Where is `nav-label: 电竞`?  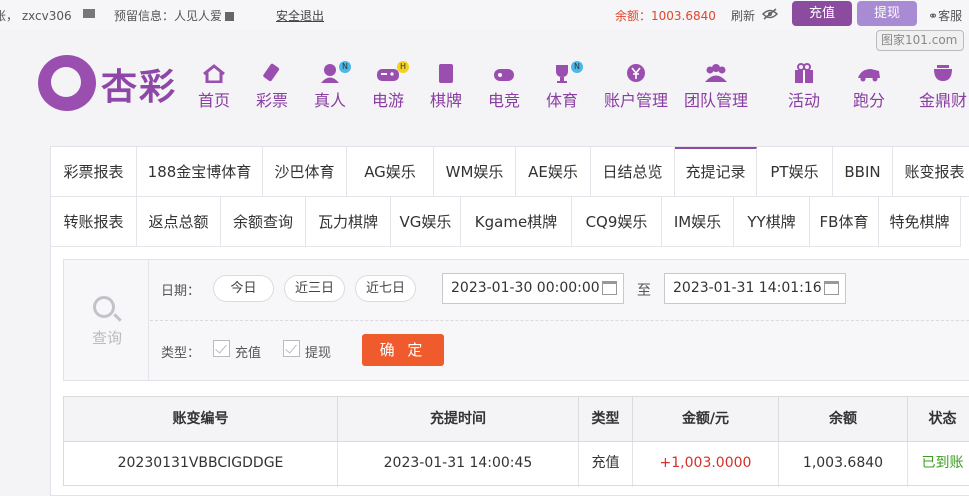 nav-label: 电竞 is located at coordinates (503, 100).